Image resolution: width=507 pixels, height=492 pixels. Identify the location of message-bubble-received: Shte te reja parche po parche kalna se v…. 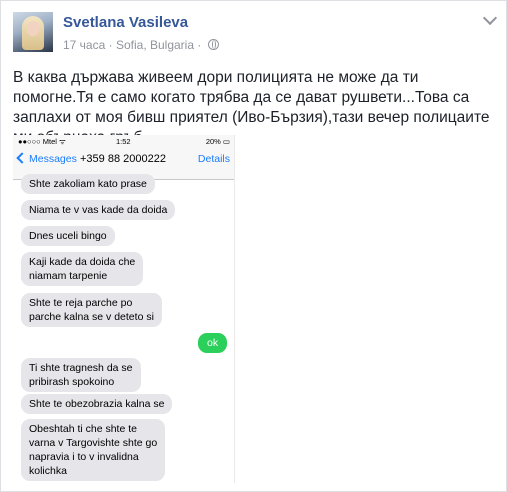
(91, 310).